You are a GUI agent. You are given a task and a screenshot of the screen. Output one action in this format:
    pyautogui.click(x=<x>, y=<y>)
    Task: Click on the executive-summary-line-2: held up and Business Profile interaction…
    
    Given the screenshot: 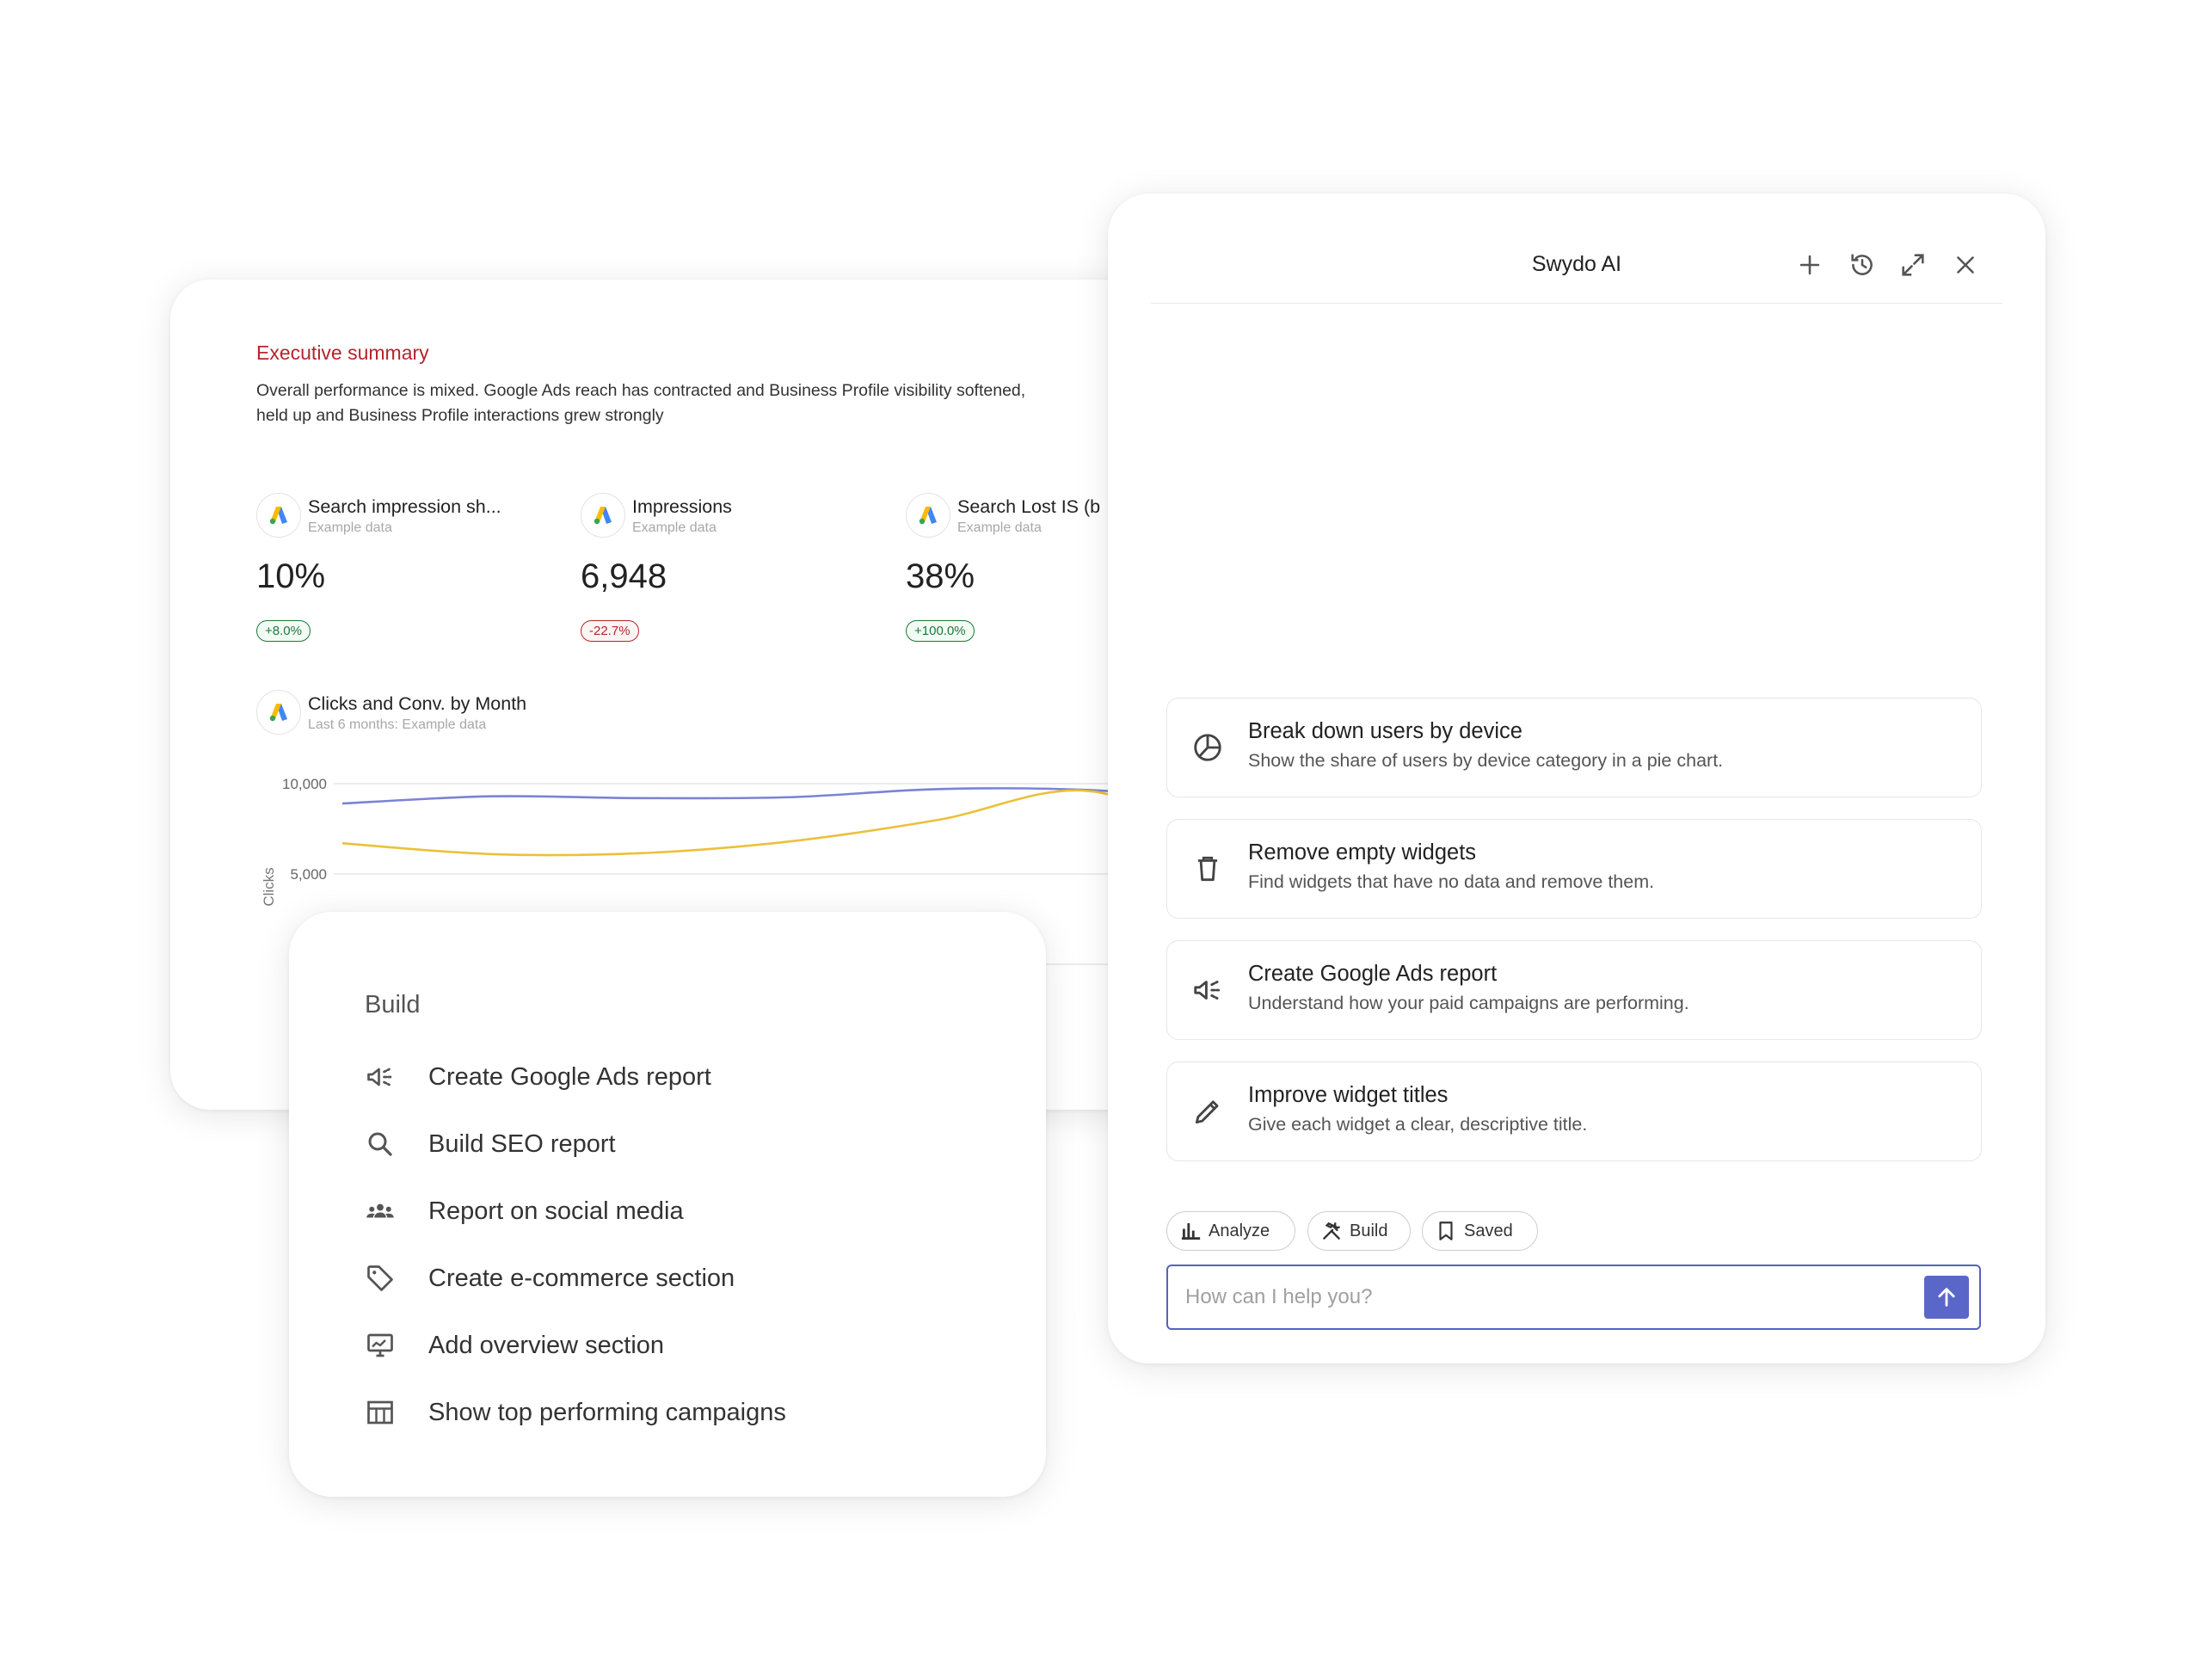 What is the action you would take?
    pyautogui.click(x=460, y=415)
    